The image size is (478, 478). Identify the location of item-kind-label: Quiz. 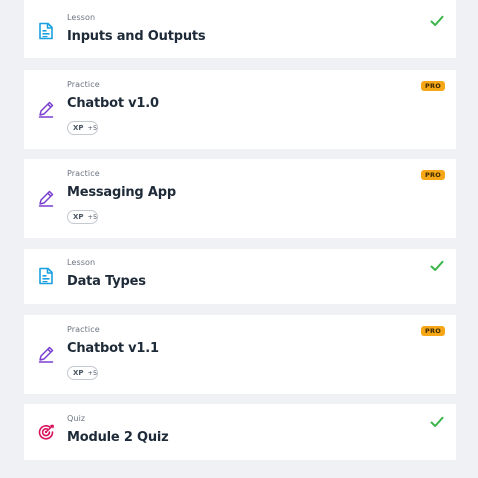
(76, 418).